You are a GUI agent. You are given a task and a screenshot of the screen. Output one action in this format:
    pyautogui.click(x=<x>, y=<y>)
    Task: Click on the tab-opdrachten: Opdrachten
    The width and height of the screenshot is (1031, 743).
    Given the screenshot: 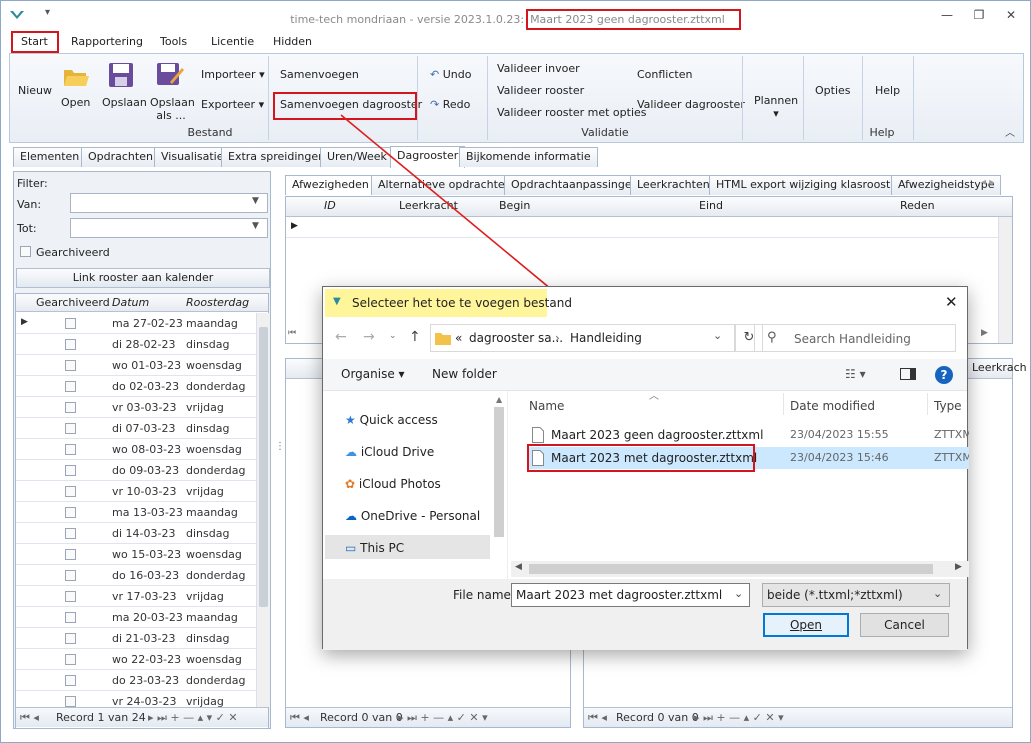 What is the action you would take?
    pyautogui.click(x=120, y=157)
    